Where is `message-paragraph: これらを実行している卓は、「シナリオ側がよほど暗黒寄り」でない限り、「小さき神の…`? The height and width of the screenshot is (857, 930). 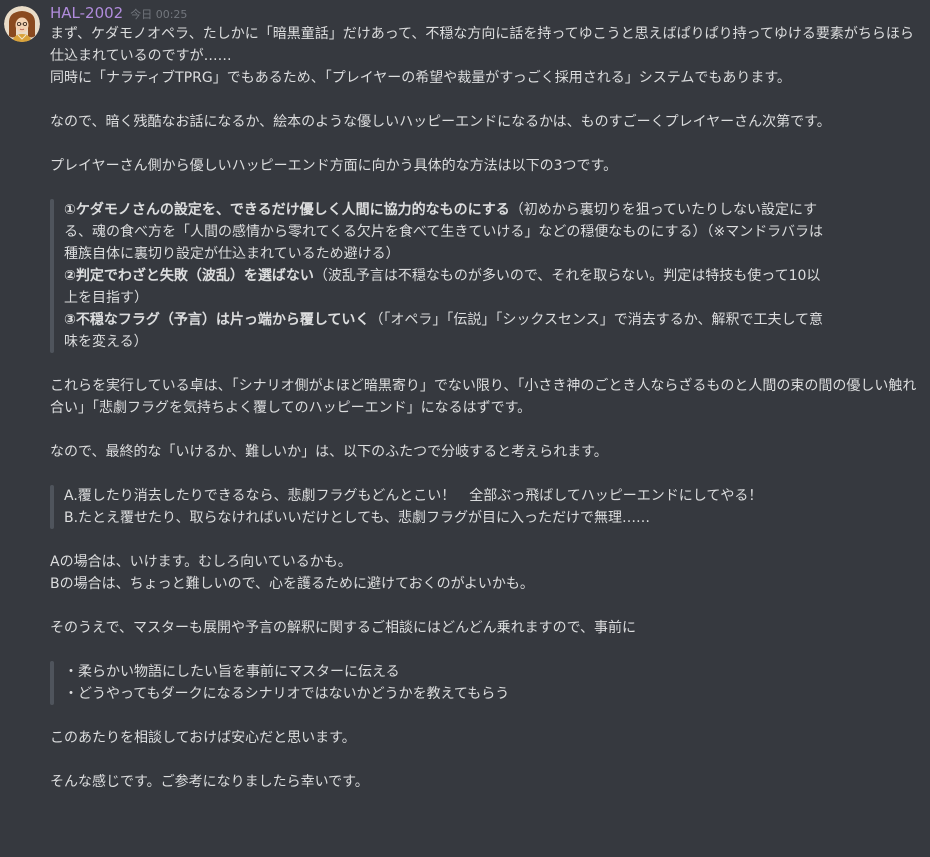
message-paragraph: これらを実行している卓は、「シナリオ側がよほど暗黒寄り」でない限り、「小さき神の… is located at coordinates (483, 397).